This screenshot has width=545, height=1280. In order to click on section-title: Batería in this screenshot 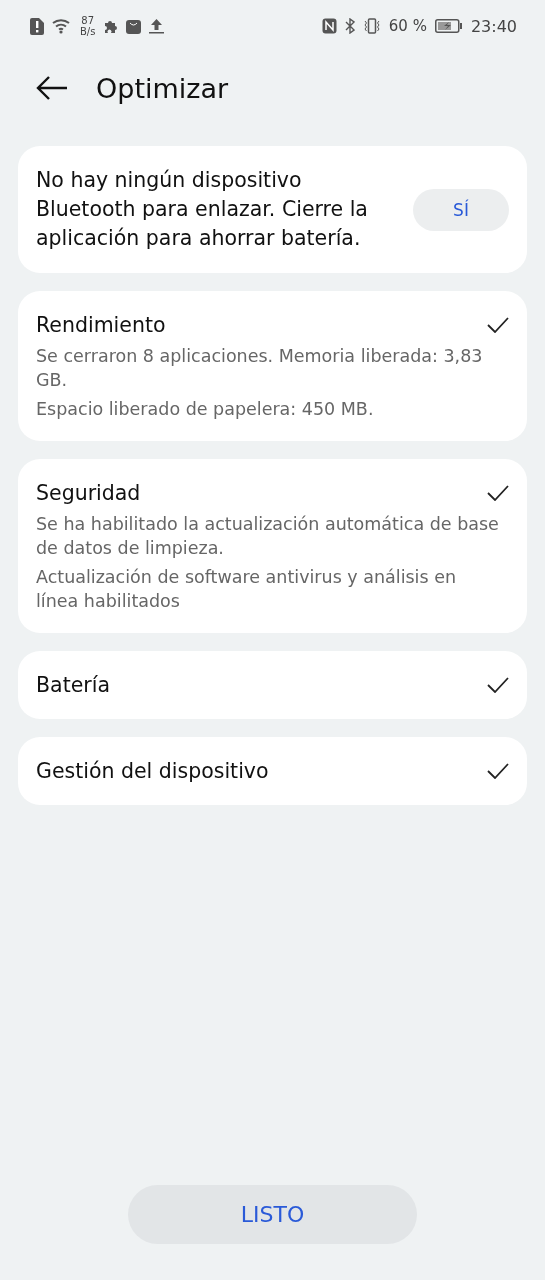, I will do `click(73, 685)`.